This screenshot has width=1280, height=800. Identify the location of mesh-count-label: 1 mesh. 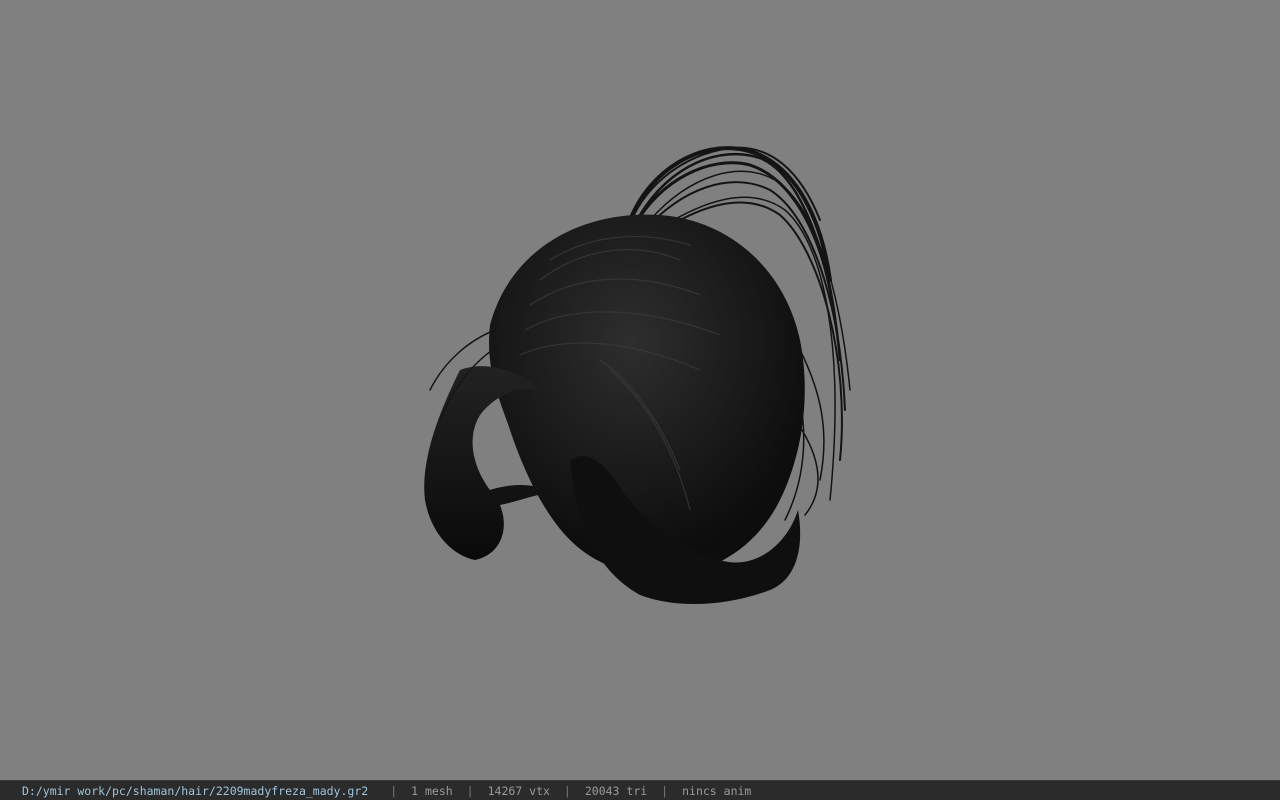
(432, 790).